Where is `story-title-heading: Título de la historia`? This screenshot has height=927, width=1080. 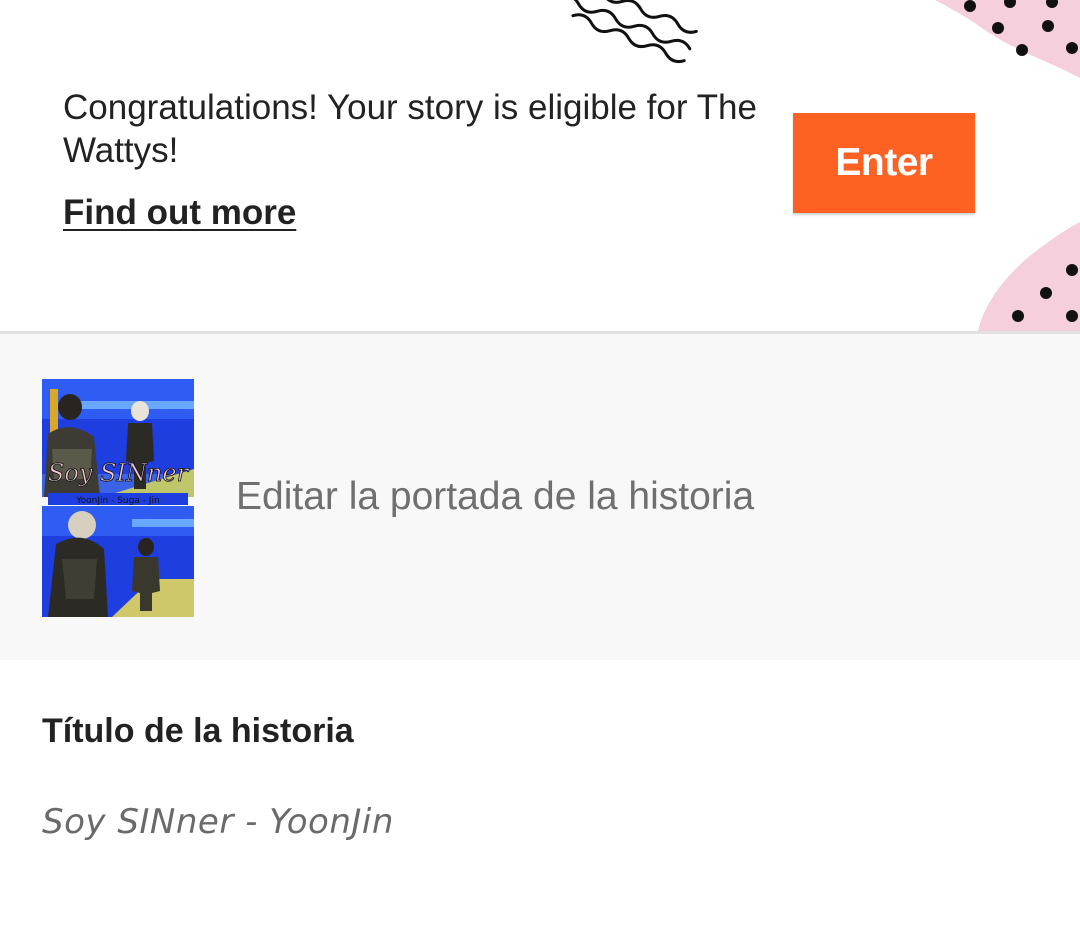 story-title-heading: Título de la historia is located at coordinates (198, 731).